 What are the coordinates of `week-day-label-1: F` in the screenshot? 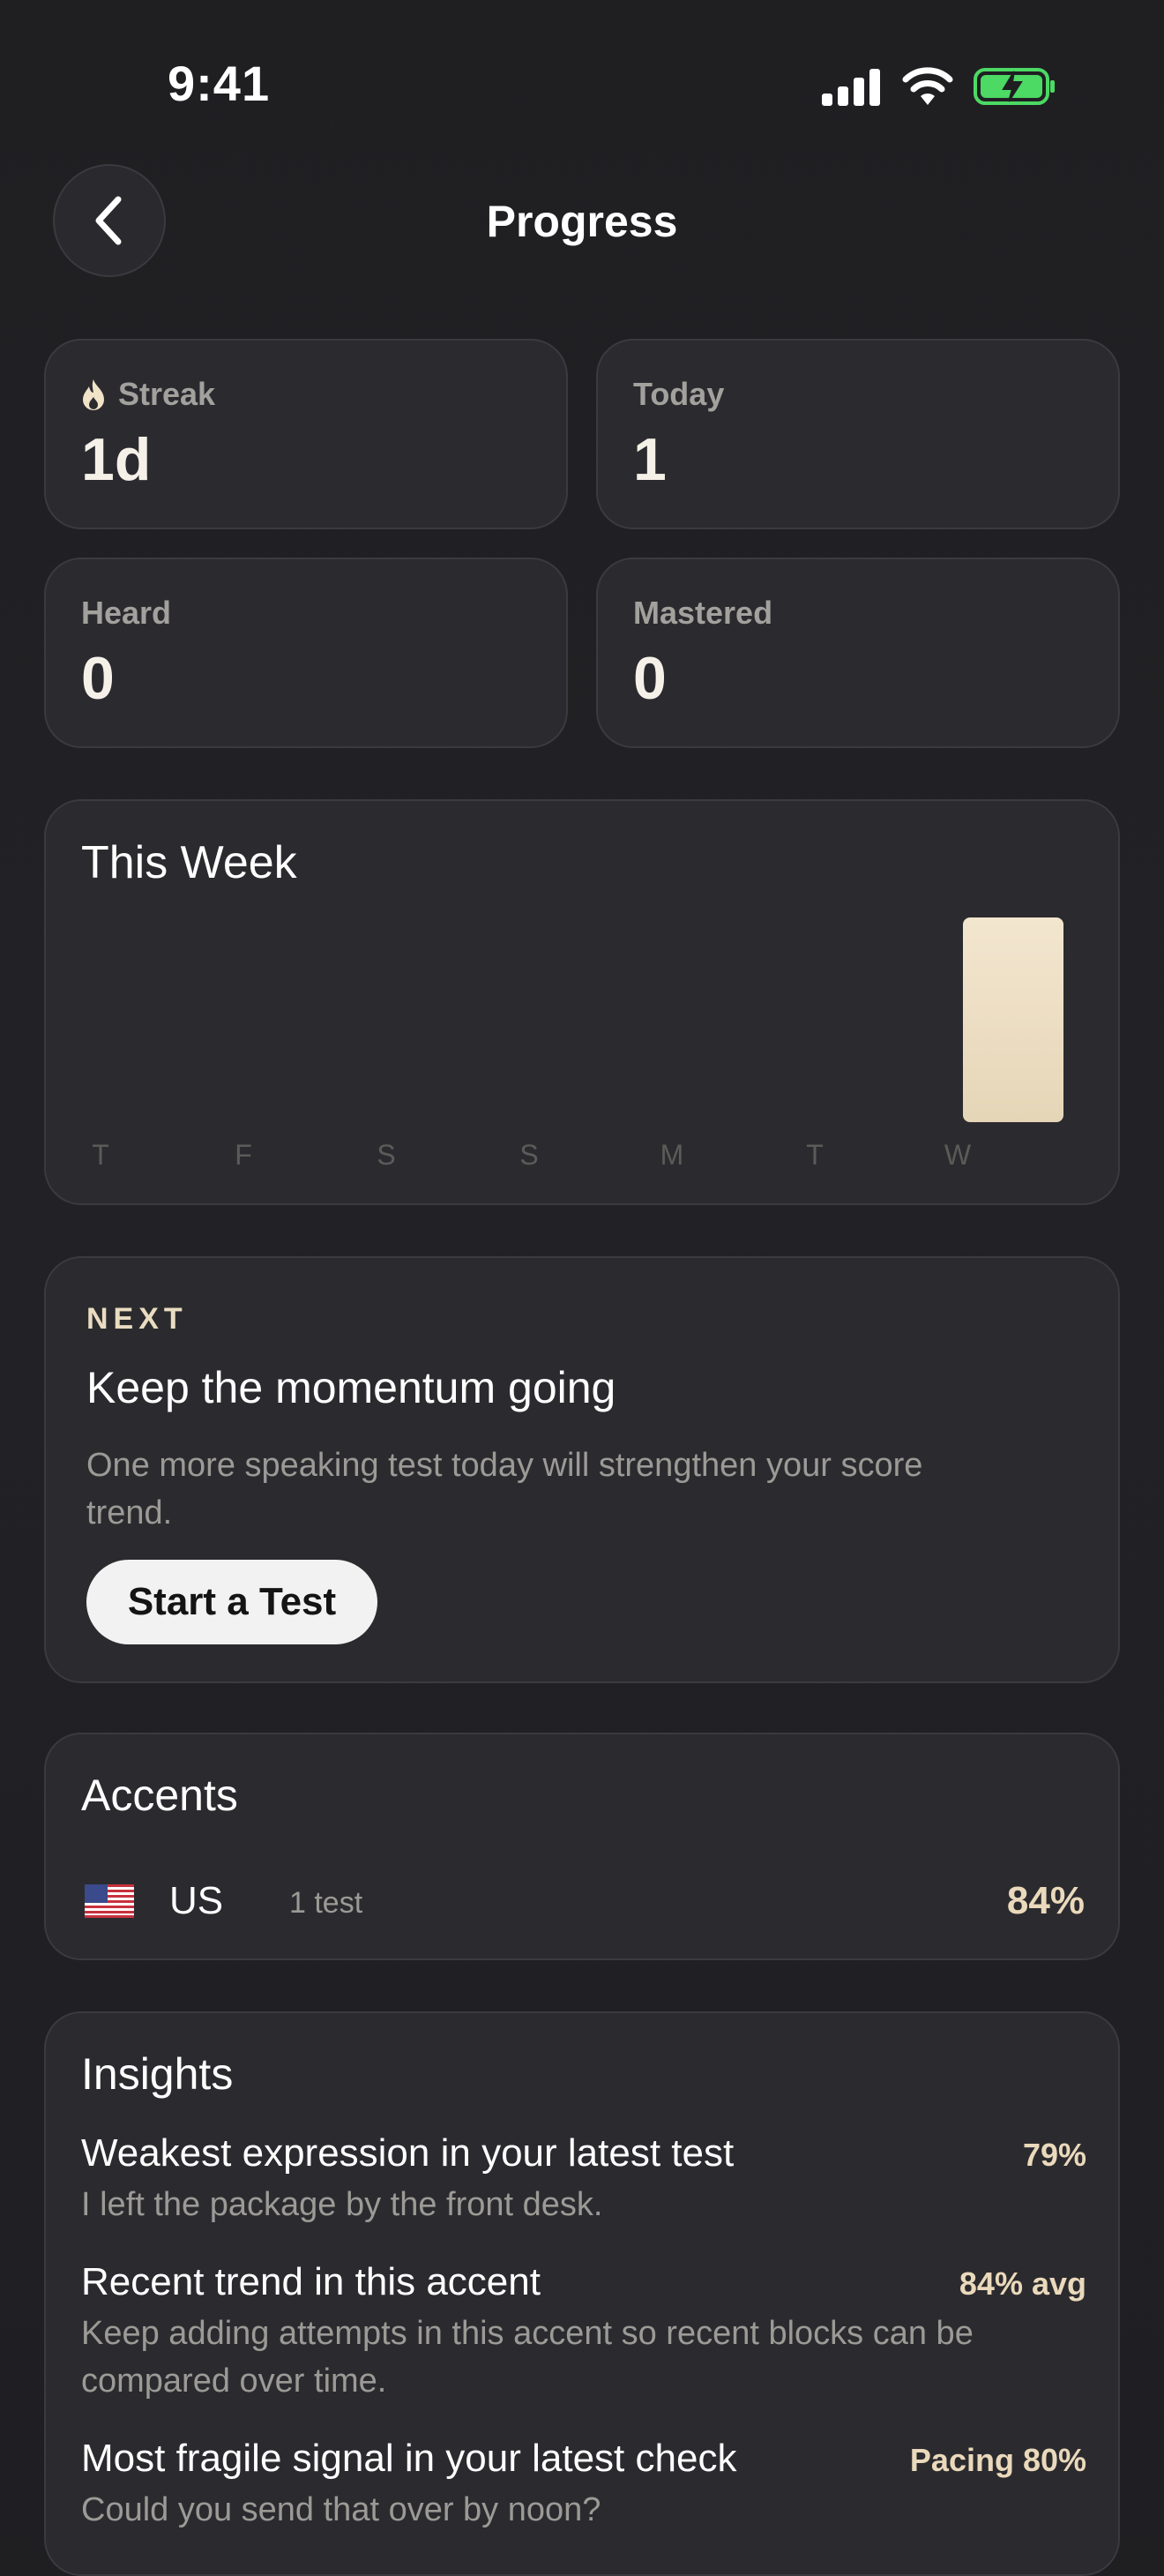 It's located at (243, 1155).